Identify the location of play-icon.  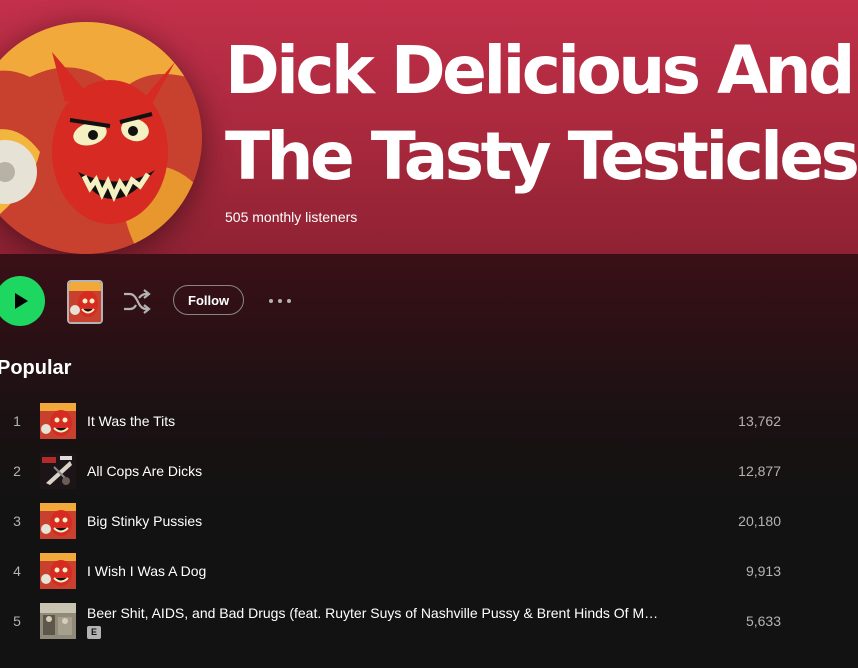
(21, 301).